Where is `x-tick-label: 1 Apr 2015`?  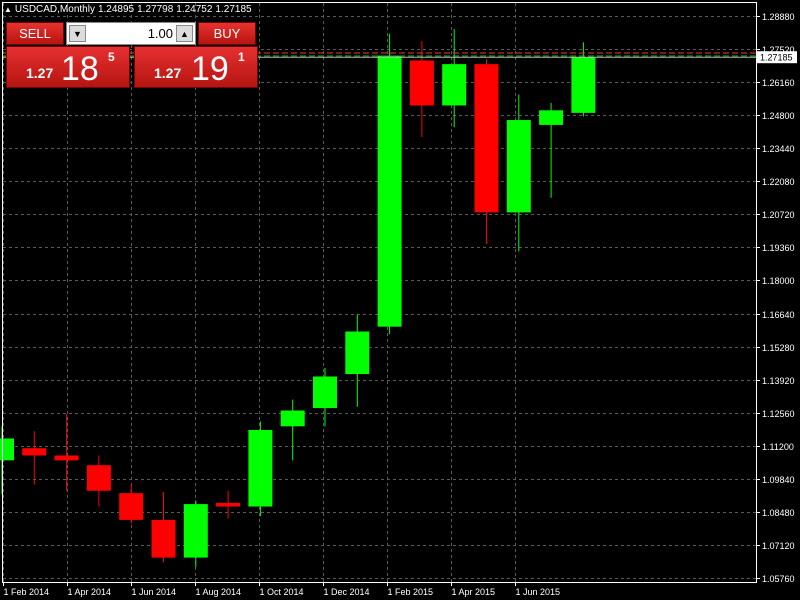
x-tick-label: 1 Apr 2015 is located at coordinates (474, 592).